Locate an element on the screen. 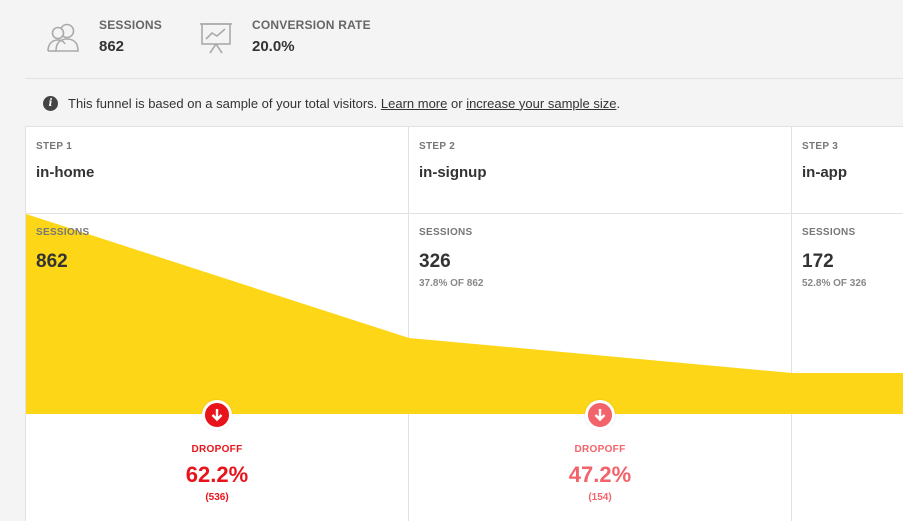  increase-sample-link: increase your sample size is located at coordinates (541, 103).